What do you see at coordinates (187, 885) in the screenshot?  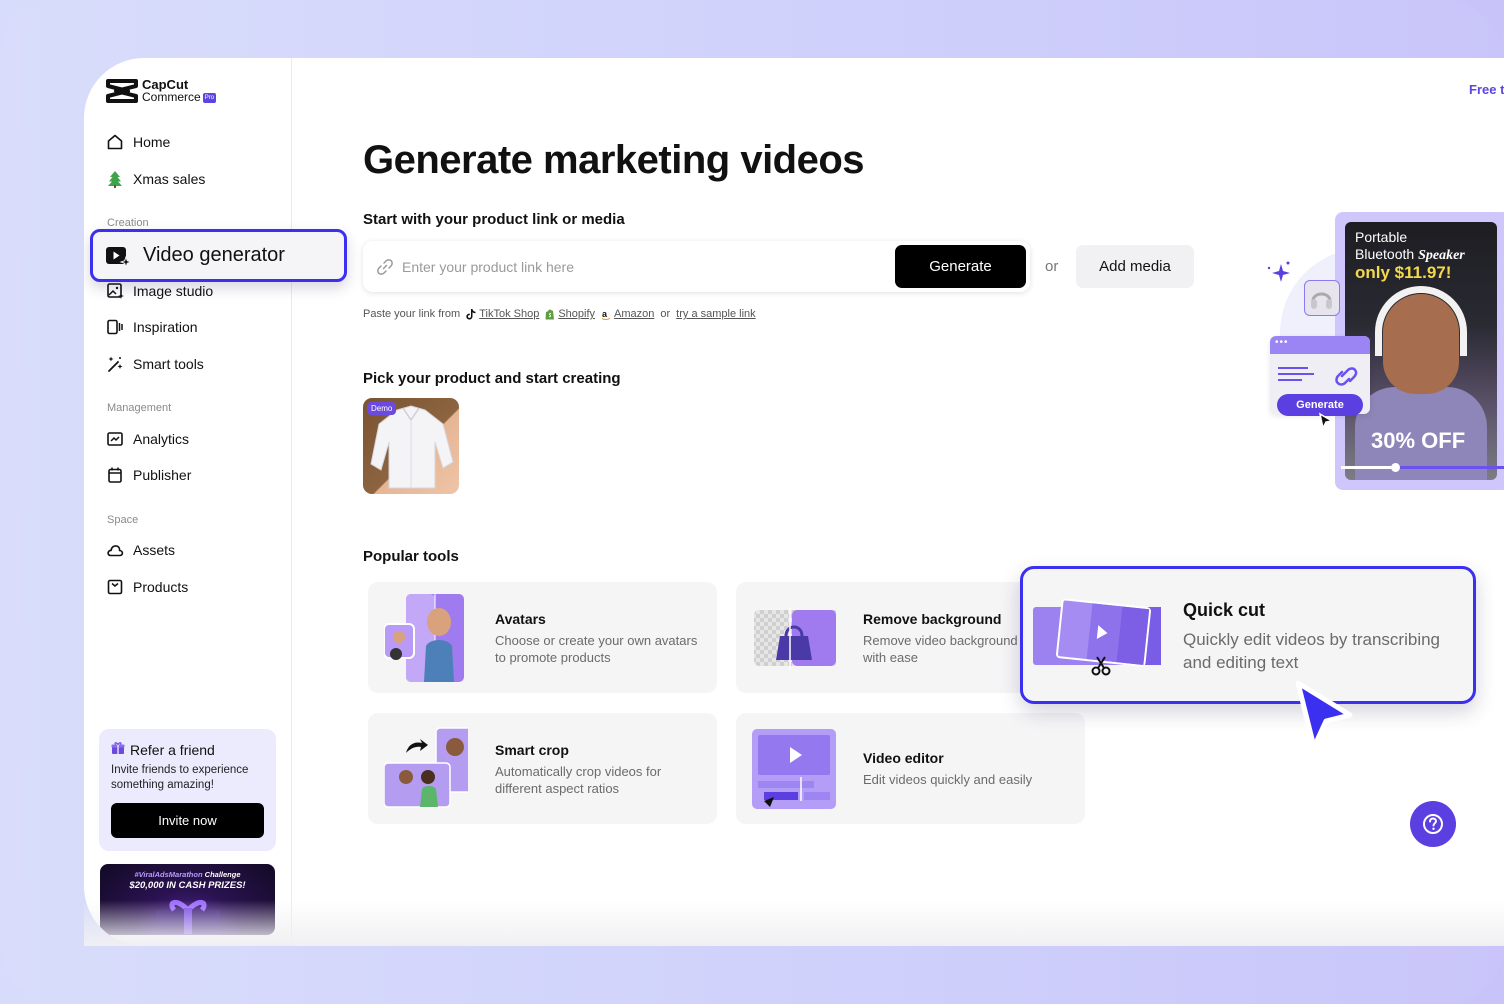 I see `promo-prize: $20,000 IN CASH PRIZES!` at bounding box center [187, 885].